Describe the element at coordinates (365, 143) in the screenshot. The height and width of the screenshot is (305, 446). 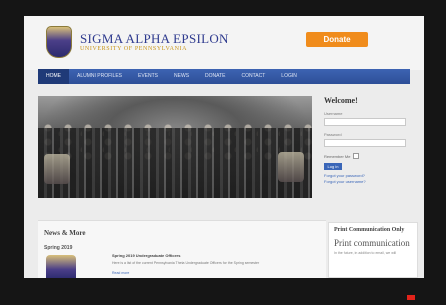
I see `password-input` at that location.